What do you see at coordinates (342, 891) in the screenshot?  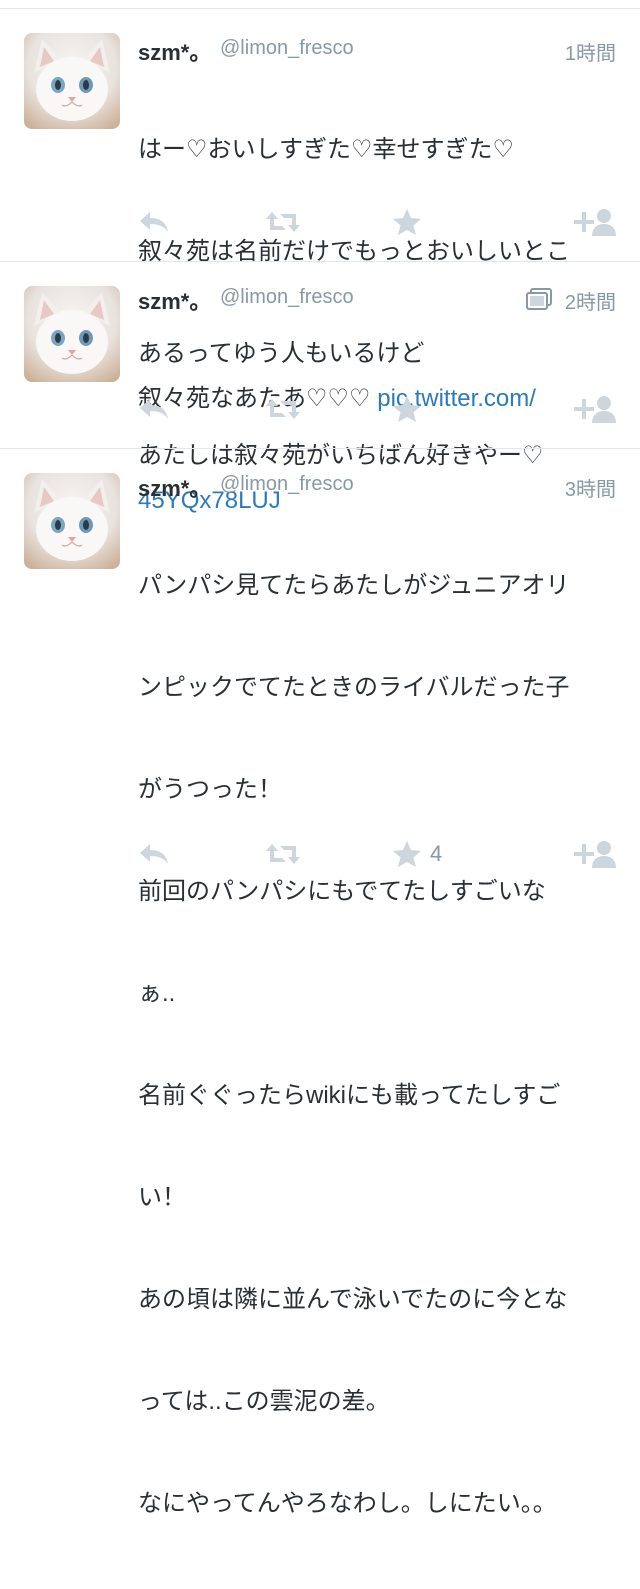 I see `tweet-text-line: 前回のパンパシにもでてたしすごいな` at bounding box center [342, 891].